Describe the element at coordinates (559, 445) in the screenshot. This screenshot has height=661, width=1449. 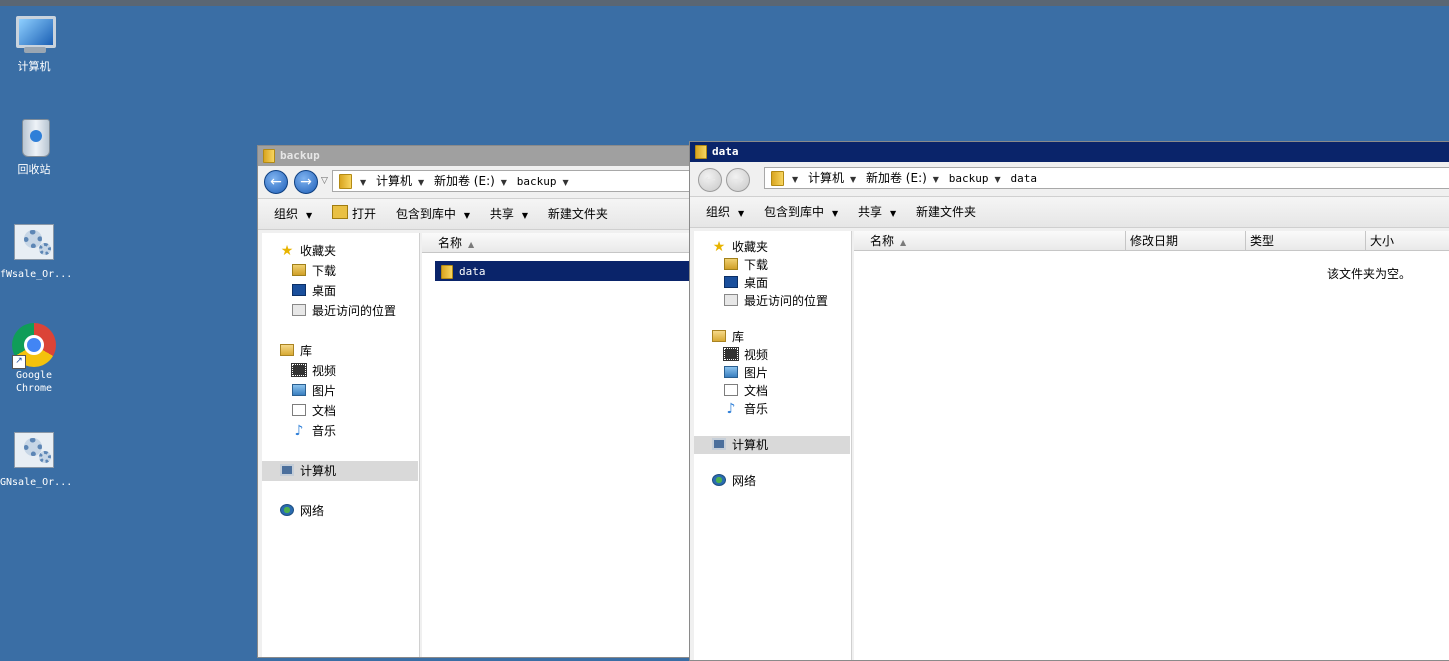
I see `file-list: 名称 ▲ data` at that location.